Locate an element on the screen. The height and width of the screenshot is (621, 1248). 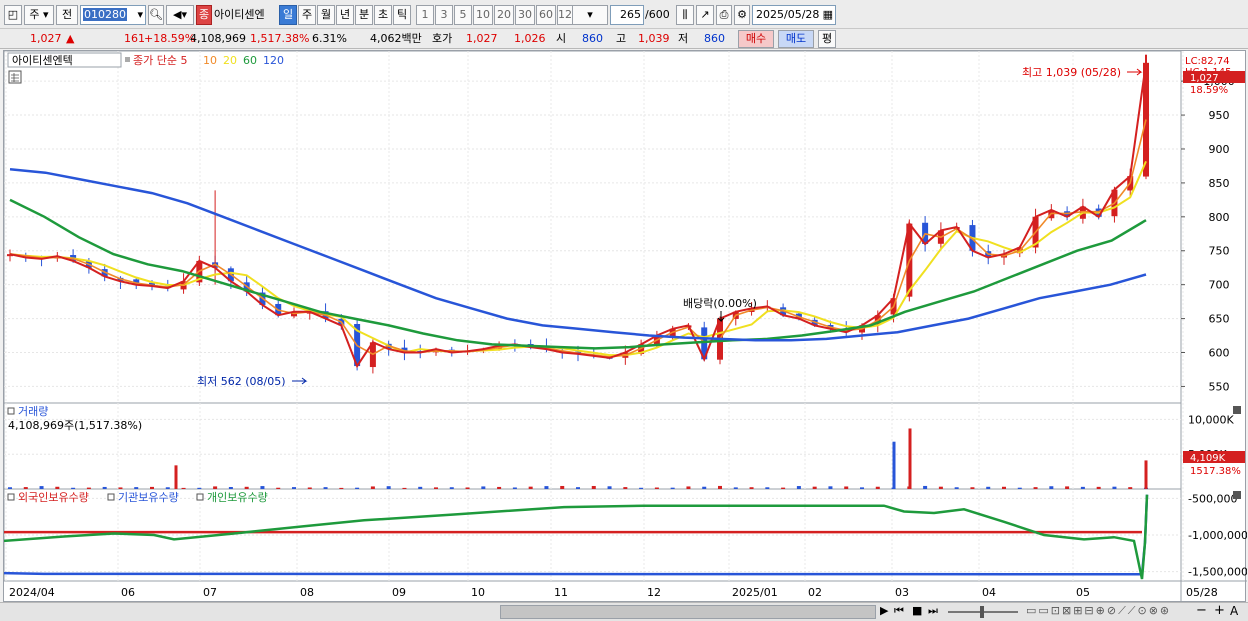
gear-icon: ⚙ is located at coordinates (742, 15).